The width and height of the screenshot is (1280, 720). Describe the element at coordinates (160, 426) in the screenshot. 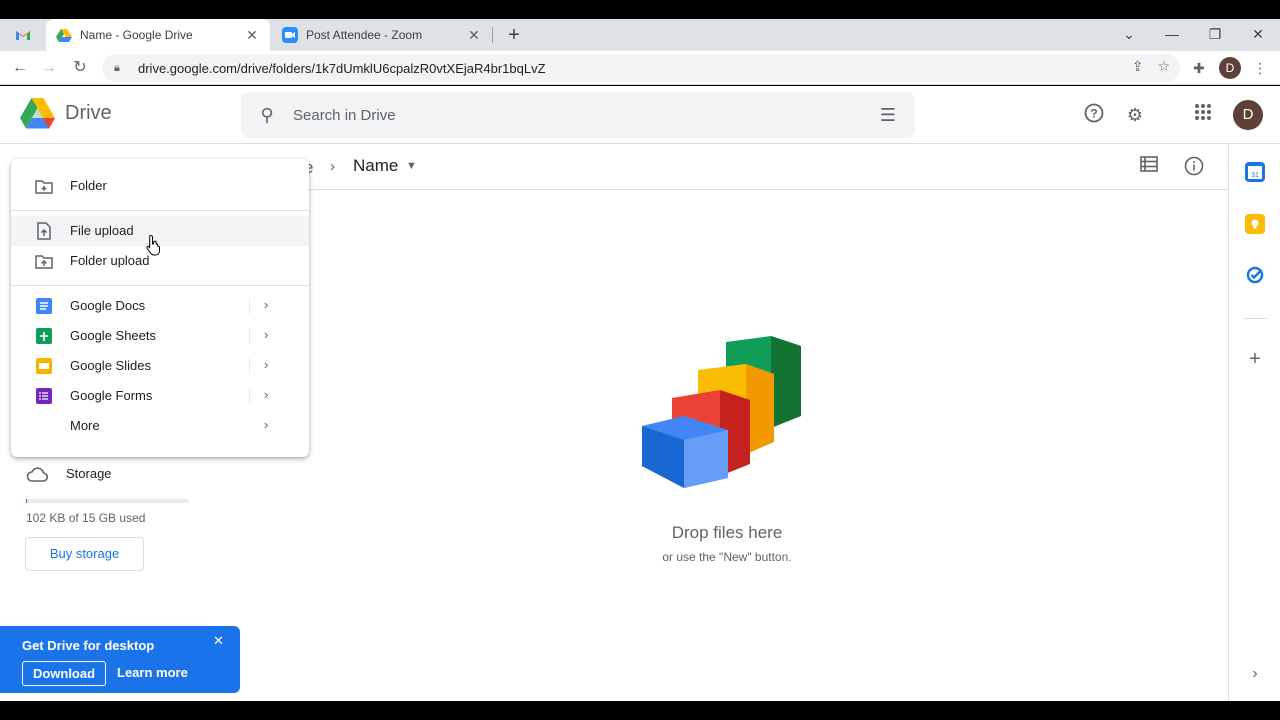

I see `menu-item-more: More ›` at that location.